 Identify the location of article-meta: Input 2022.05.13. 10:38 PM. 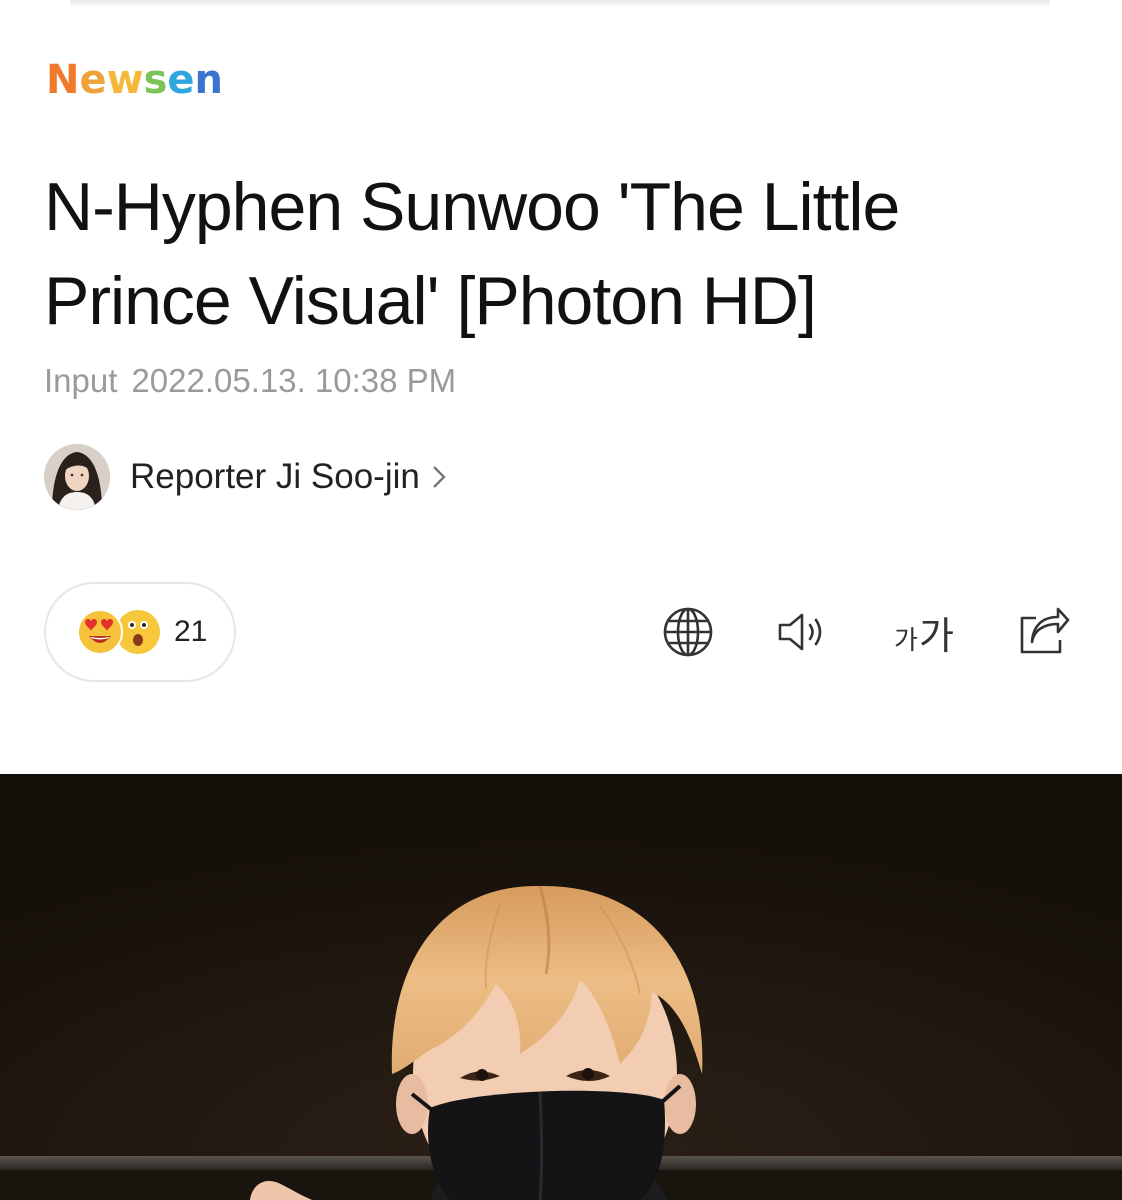
(250, 381).